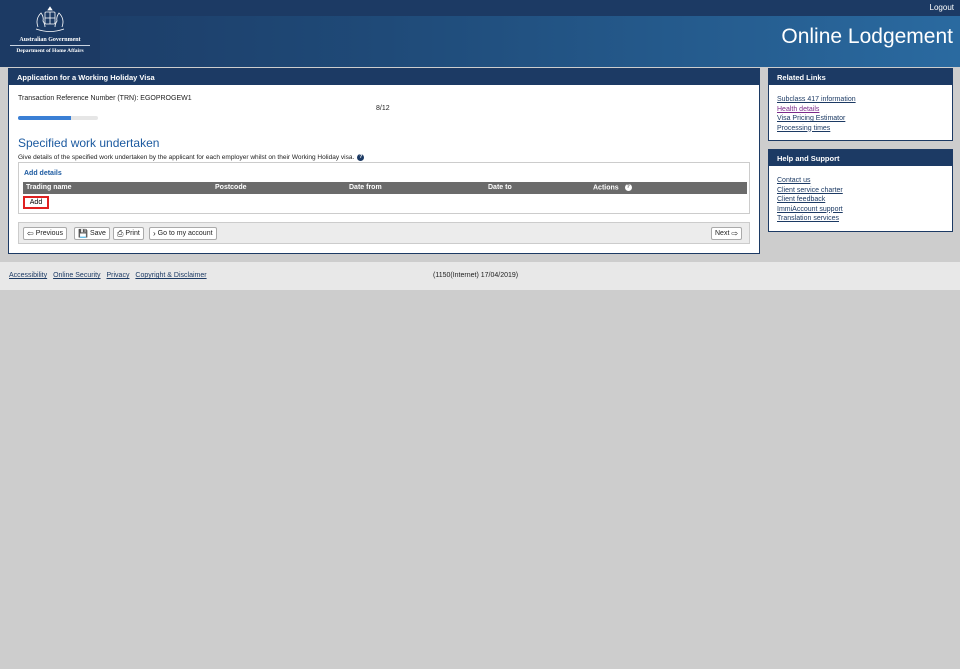 Image resolution: width=960 pixels, height=669 pixels. Describe the element at coordinates (50, 19) in the screenshot. I see `coat-of-arms-icon` at that location.